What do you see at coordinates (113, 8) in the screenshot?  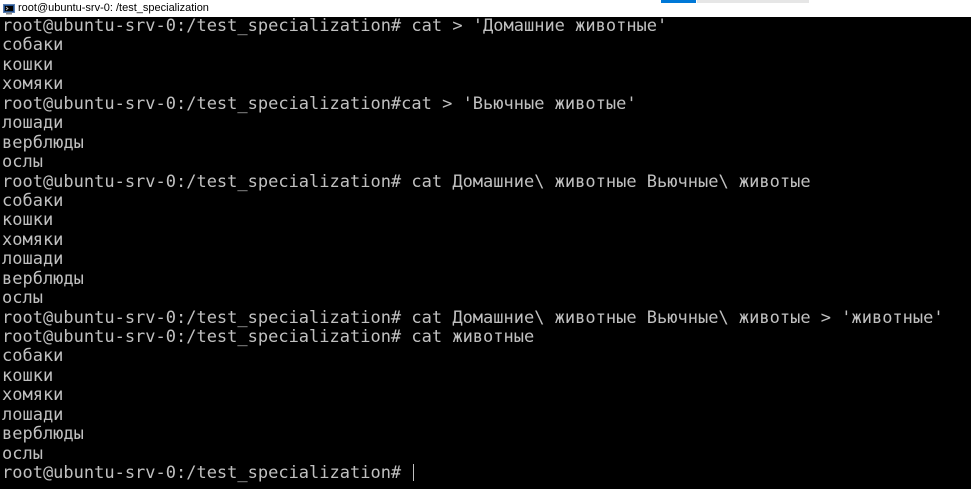 I see `window-title: root@ubuntu-srv-0: /test_specialization` at bounding box center [113, 8].